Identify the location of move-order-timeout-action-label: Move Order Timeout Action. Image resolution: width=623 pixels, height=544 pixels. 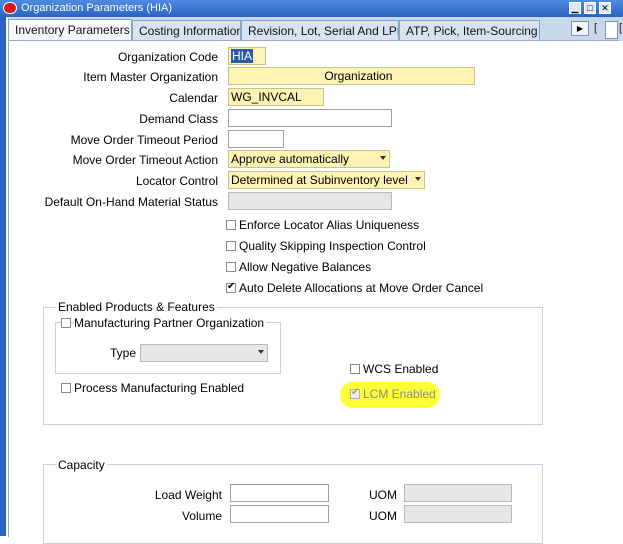
(145, 160).